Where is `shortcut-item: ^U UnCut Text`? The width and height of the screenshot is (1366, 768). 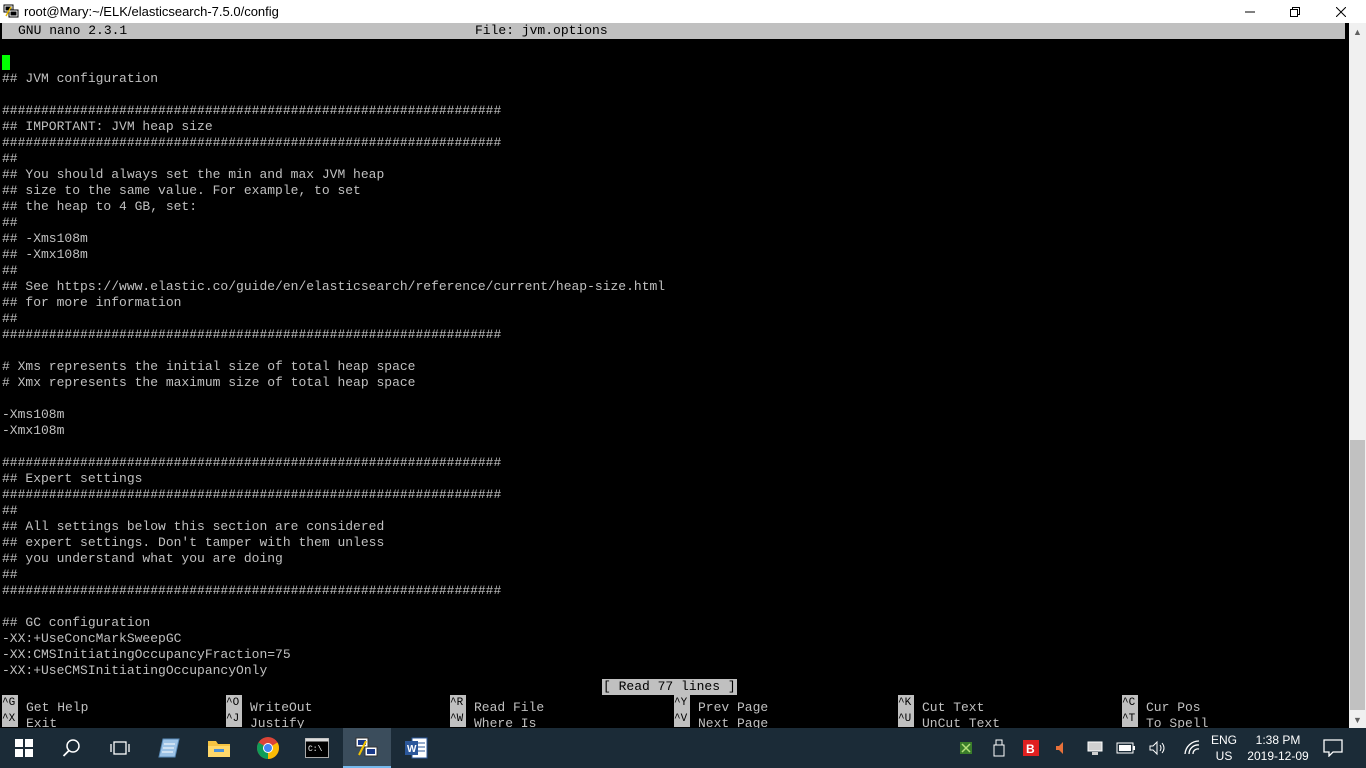 shortcut-item: ^U UnCut Text is located at coordinates (949, 719).